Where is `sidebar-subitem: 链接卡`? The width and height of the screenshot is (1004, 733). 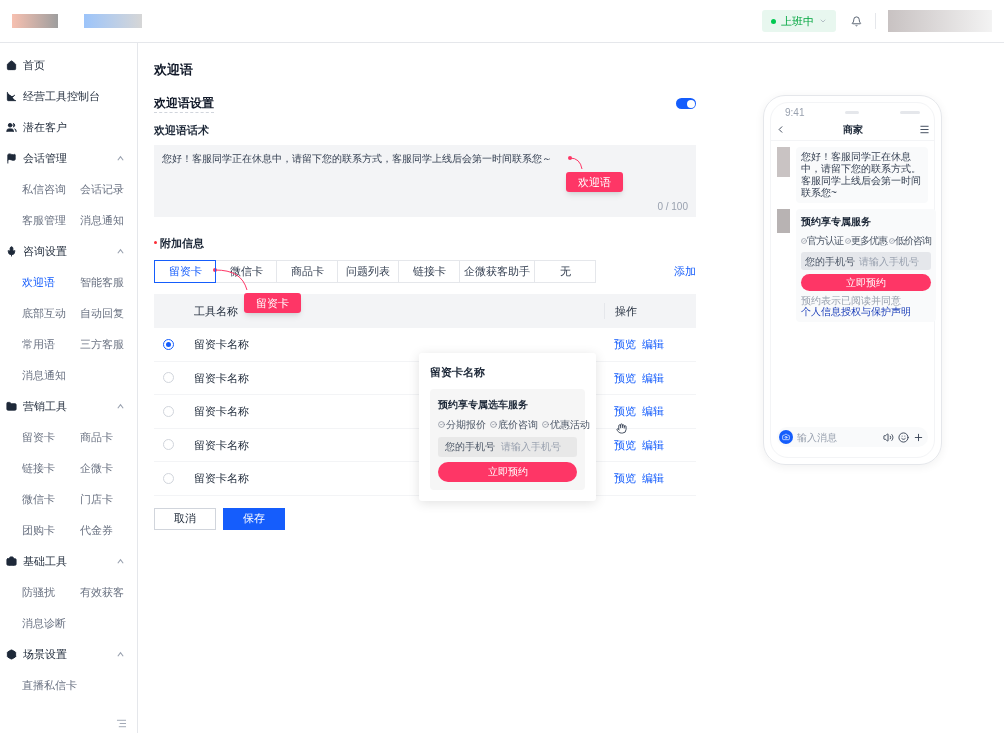
sidebar-subitem: 链接卡 is located at coordinates (51, 468).